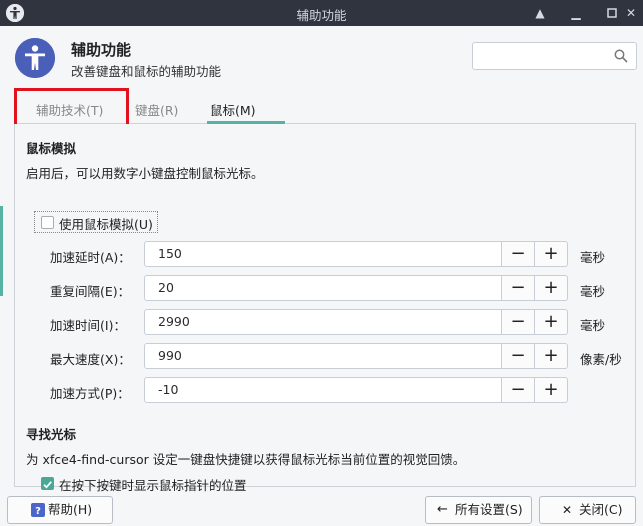 The image size is (643, 526). Describe the element at coordinates (35, 58) in the screenshot. I see `accessibility-icon` at that location.